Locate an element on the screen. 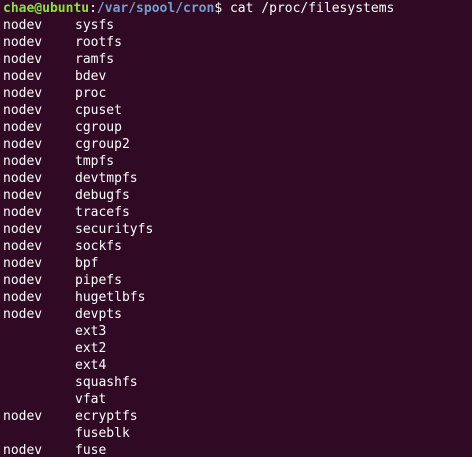 The image size is (472, 457). fs-name: cgroup is located at coordinates (98, 127).